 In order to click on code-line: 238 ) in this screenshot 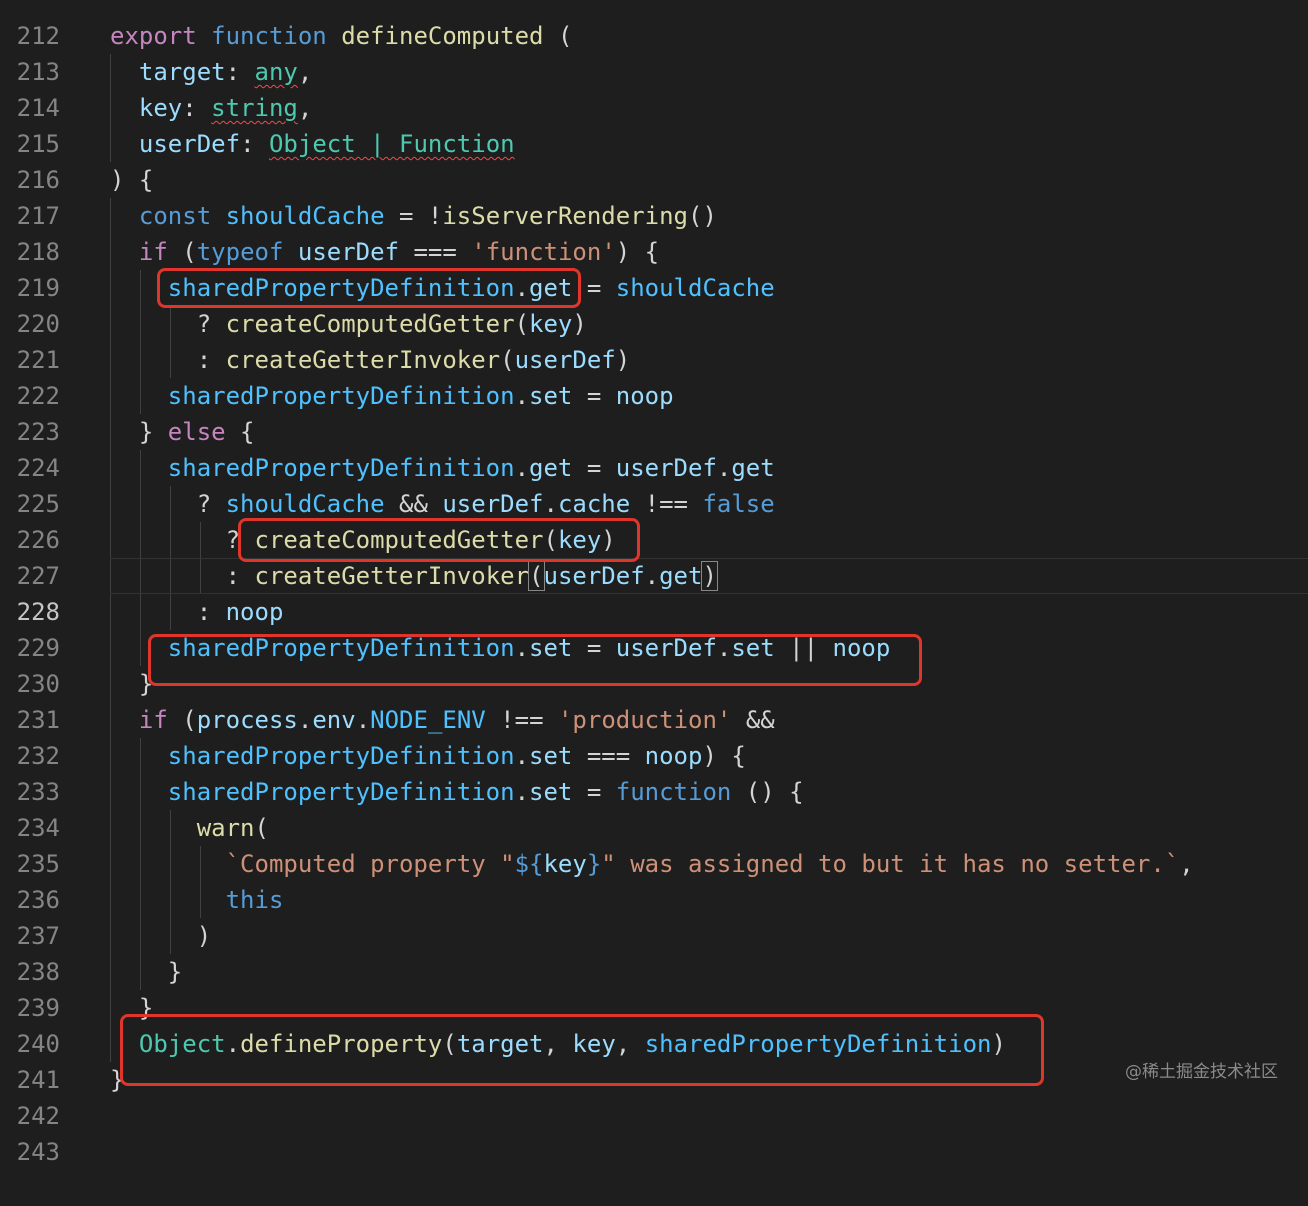, I will do `click(654, 952)`.